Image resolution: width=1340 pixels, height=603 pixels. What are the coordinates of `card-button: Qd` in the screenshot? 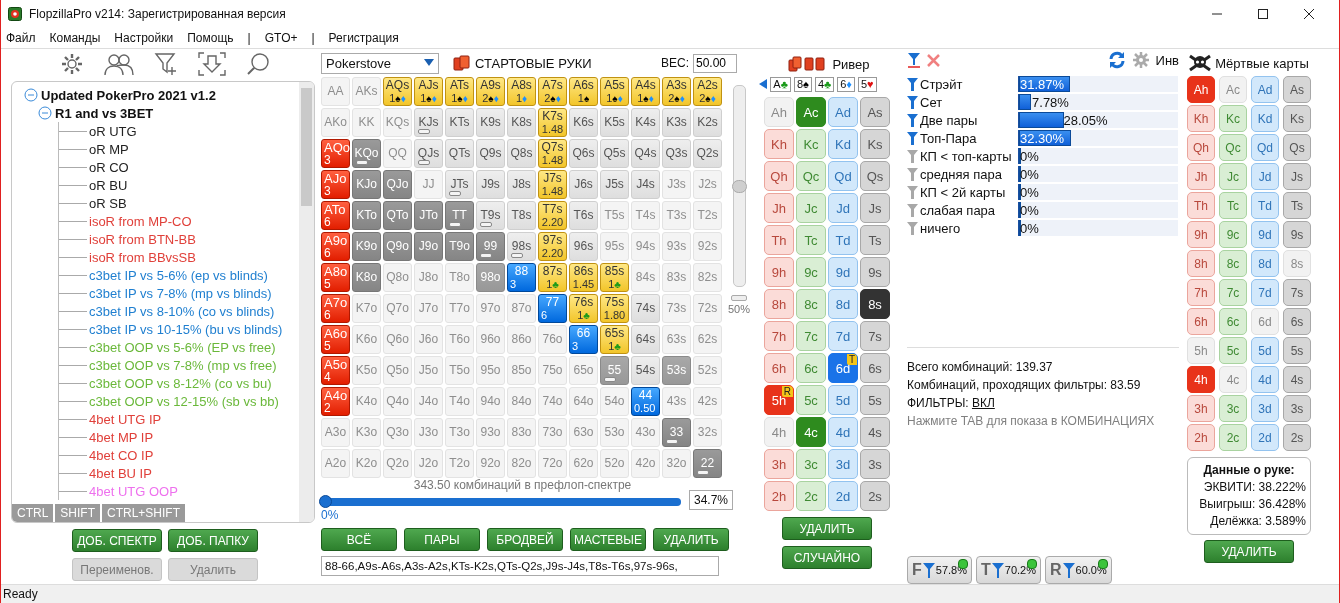 It's located at (843, 176).